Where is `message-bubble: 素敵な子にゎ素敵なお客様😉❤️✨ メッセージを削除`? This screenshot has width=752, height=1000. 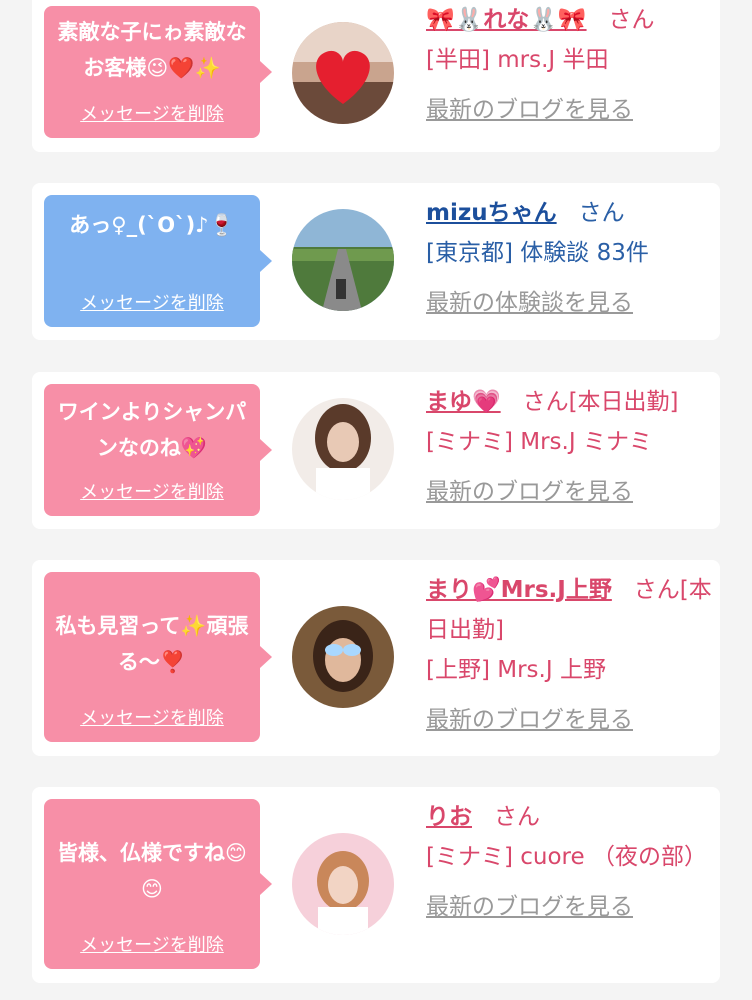 message-bubble: 素敵な子にゎ素敵なお客様😉❤️✨ メッセージを削除 is located at coordinates (158, 72).